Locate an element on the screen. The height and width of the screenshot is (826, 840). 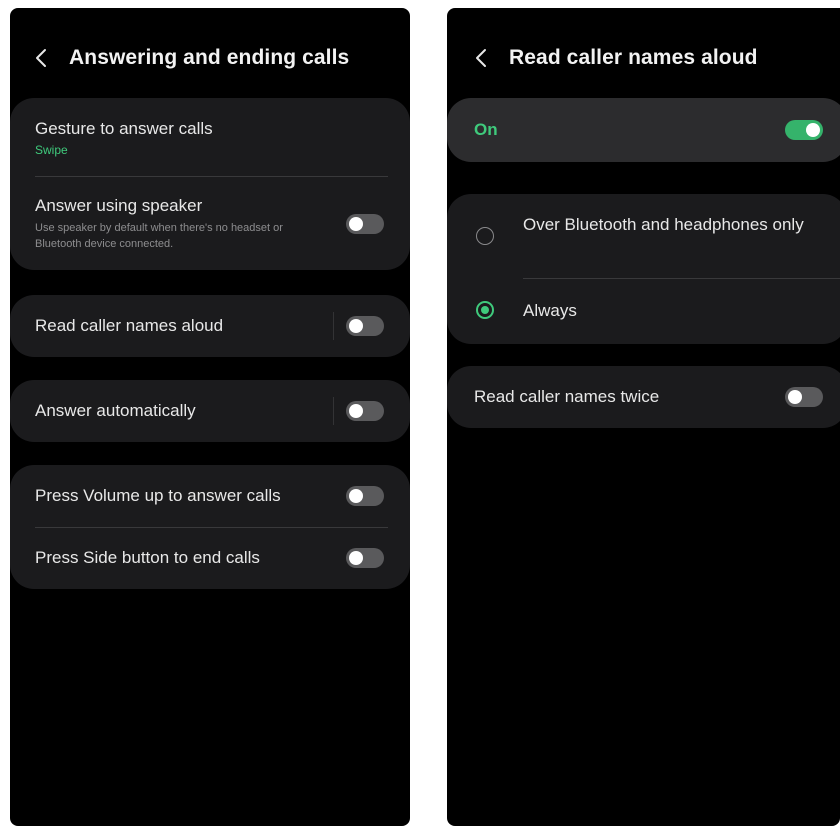
gesture-value: Swipe is located at coordinates (51, 150).